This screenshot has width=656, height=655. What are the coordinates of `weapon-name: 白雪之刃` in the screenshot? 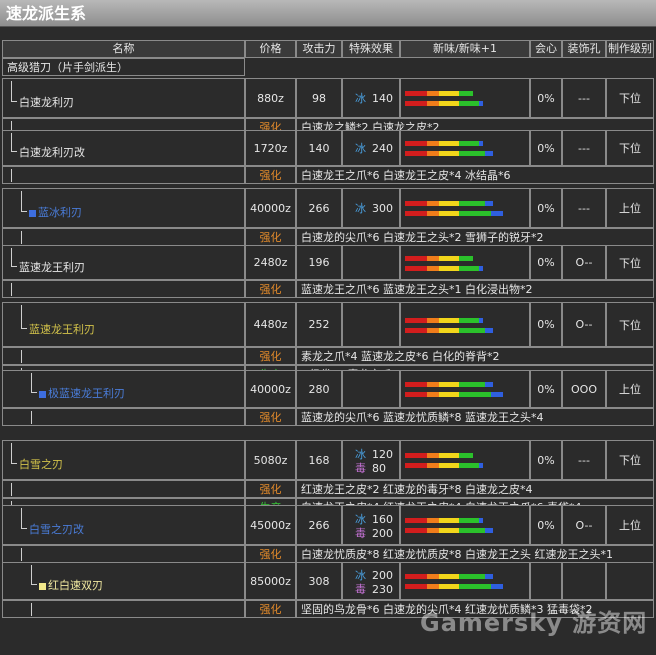 It's located at (41, 464).